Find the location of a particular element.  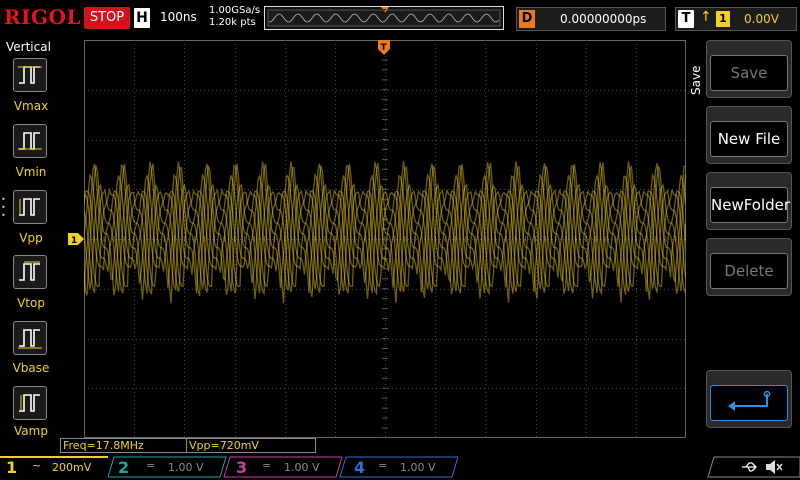

vbase-label: Vbase is located at coordinates (31, 368).